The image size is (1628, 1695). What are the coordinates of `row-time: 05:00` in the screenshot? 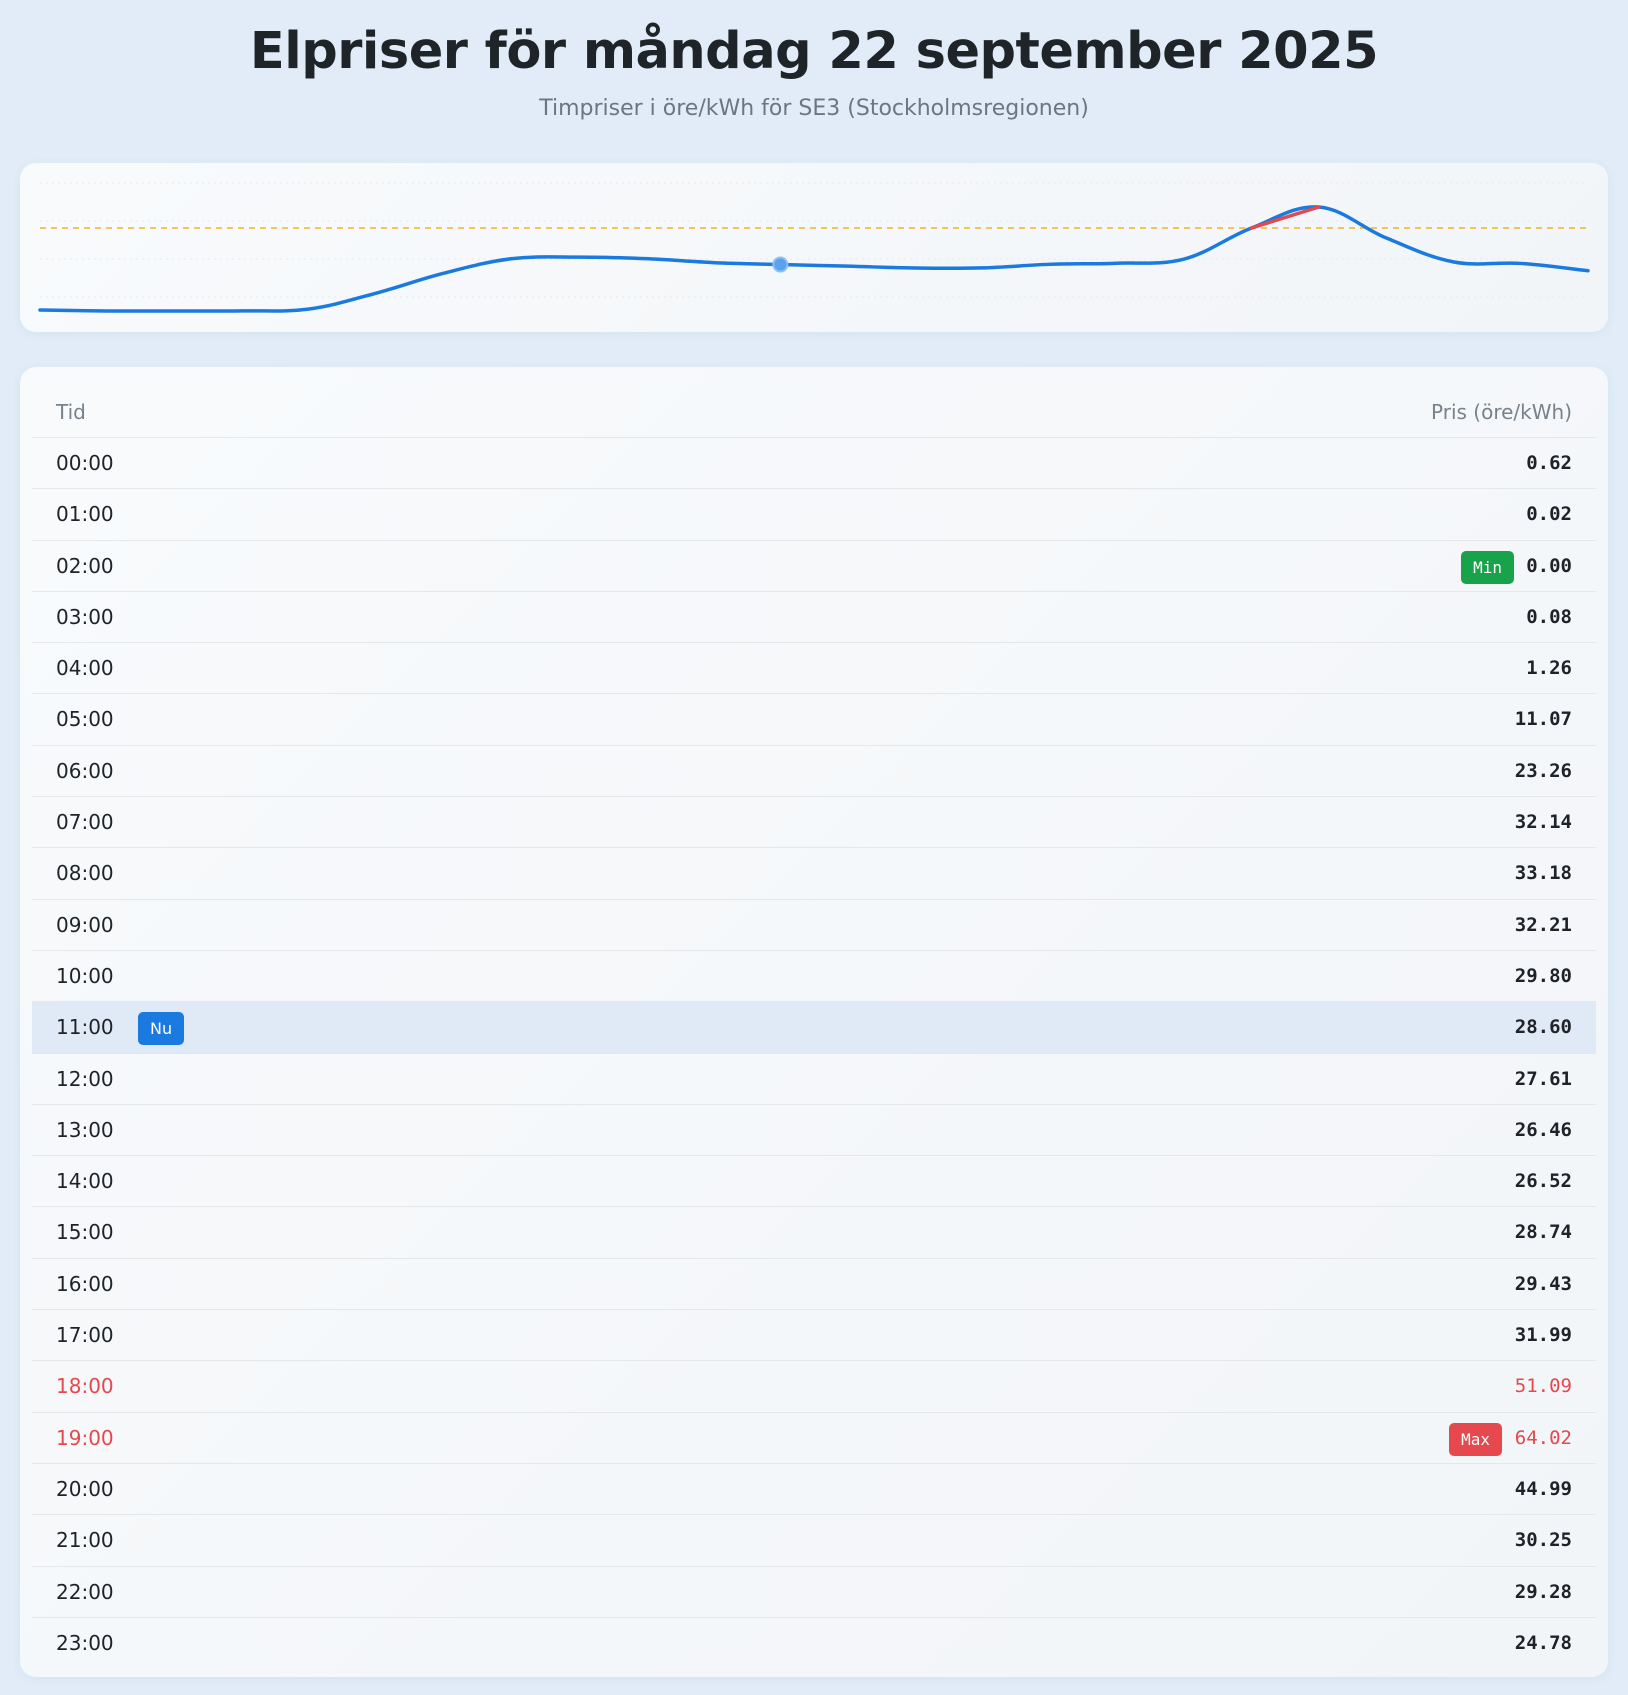 It's located at (85, 719).